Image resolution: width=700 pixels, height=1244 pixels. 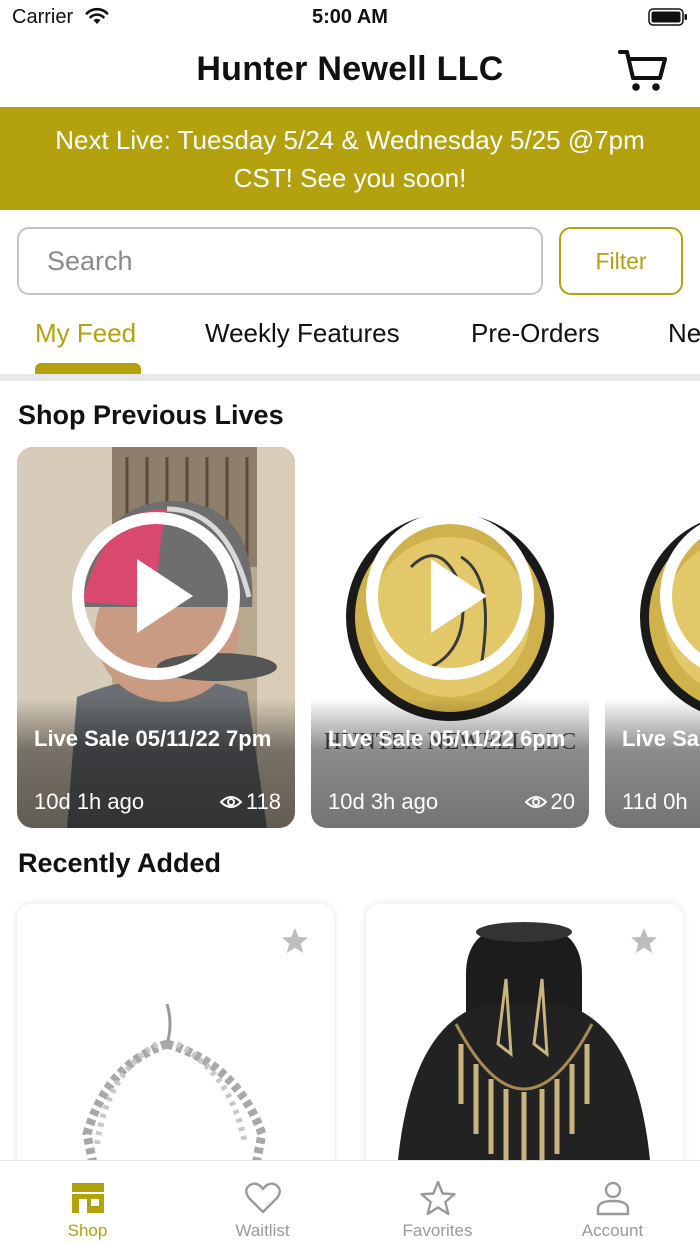 I want to click on bottom-tab-bar: Shop Waitlist Favorites Account, so click(x=350, y=1202).